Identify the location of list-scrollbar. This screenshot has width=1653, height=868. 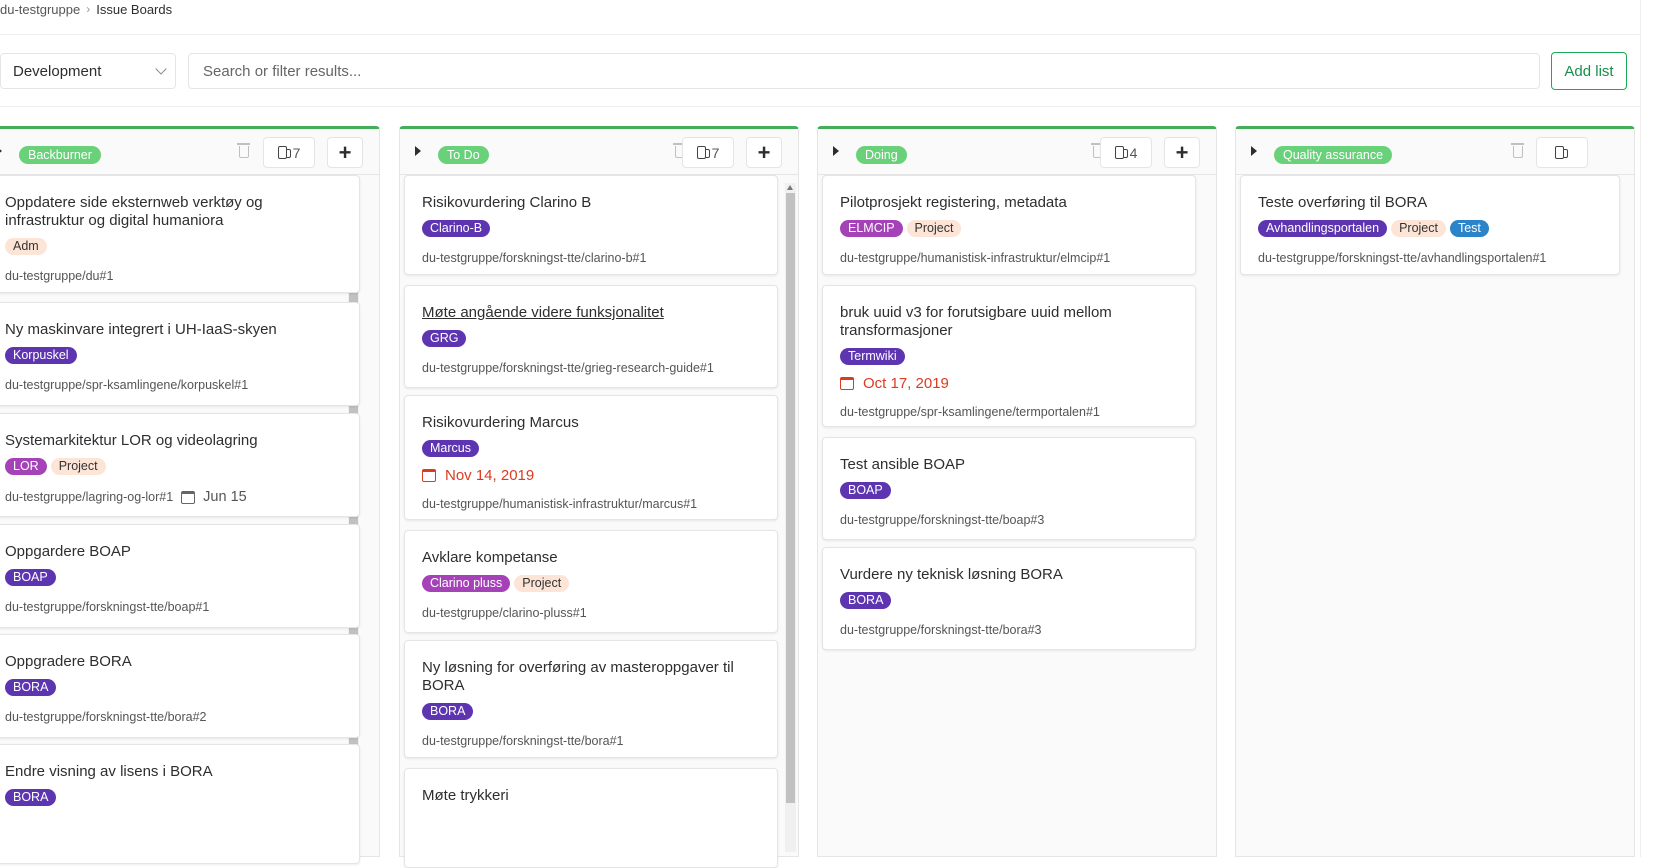
(790, 517).